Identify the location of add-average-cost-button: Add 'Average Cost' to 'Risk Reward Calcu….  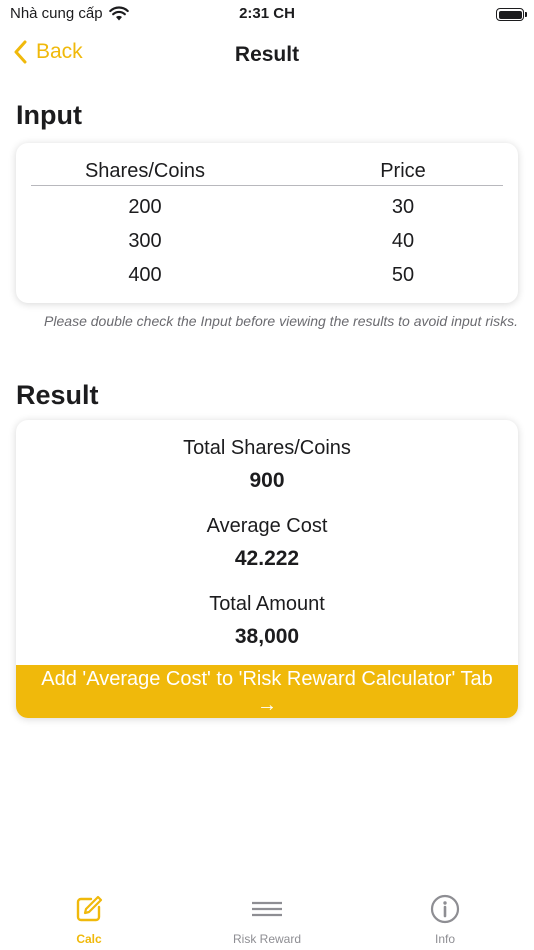
(267, 691).